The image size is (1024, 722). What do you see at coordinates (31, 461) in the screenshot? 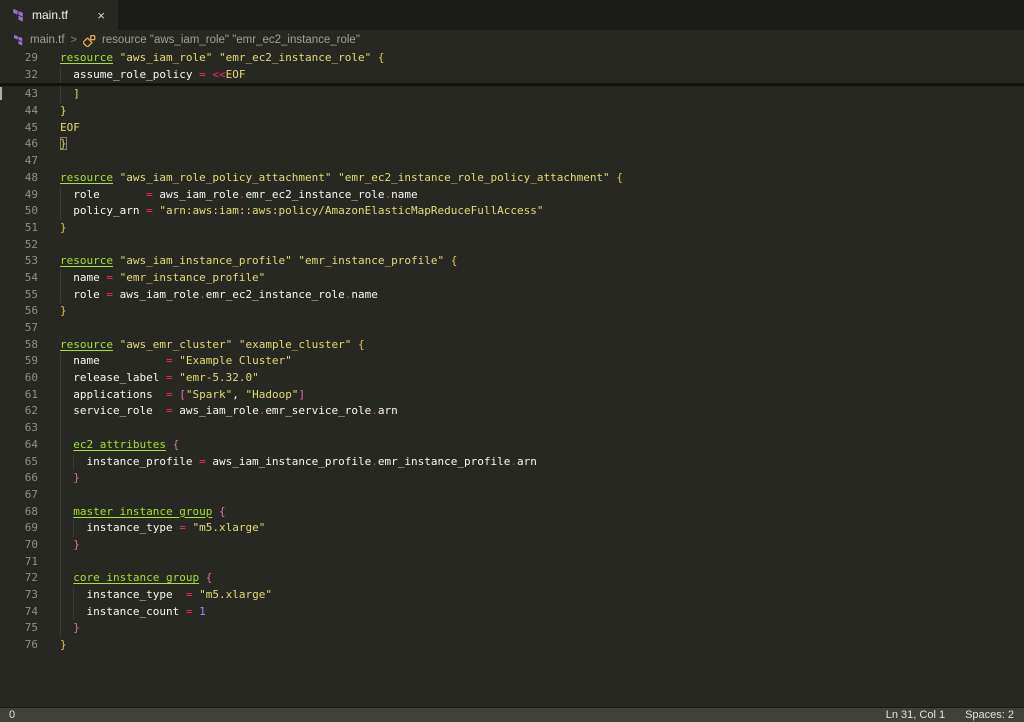
I see `line-number: 65` at bounding box center [31, 461].